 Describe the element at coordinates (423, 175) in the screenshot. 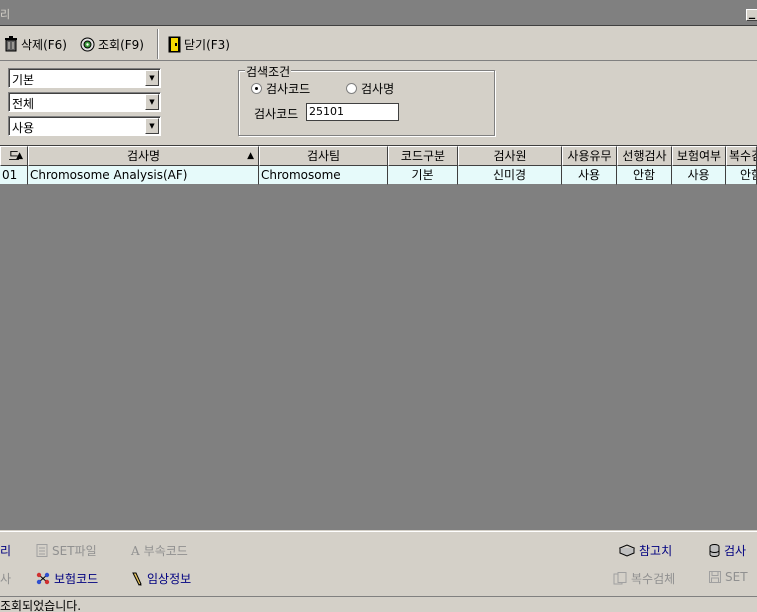

I see `cell-code-type: 기본` at that location.